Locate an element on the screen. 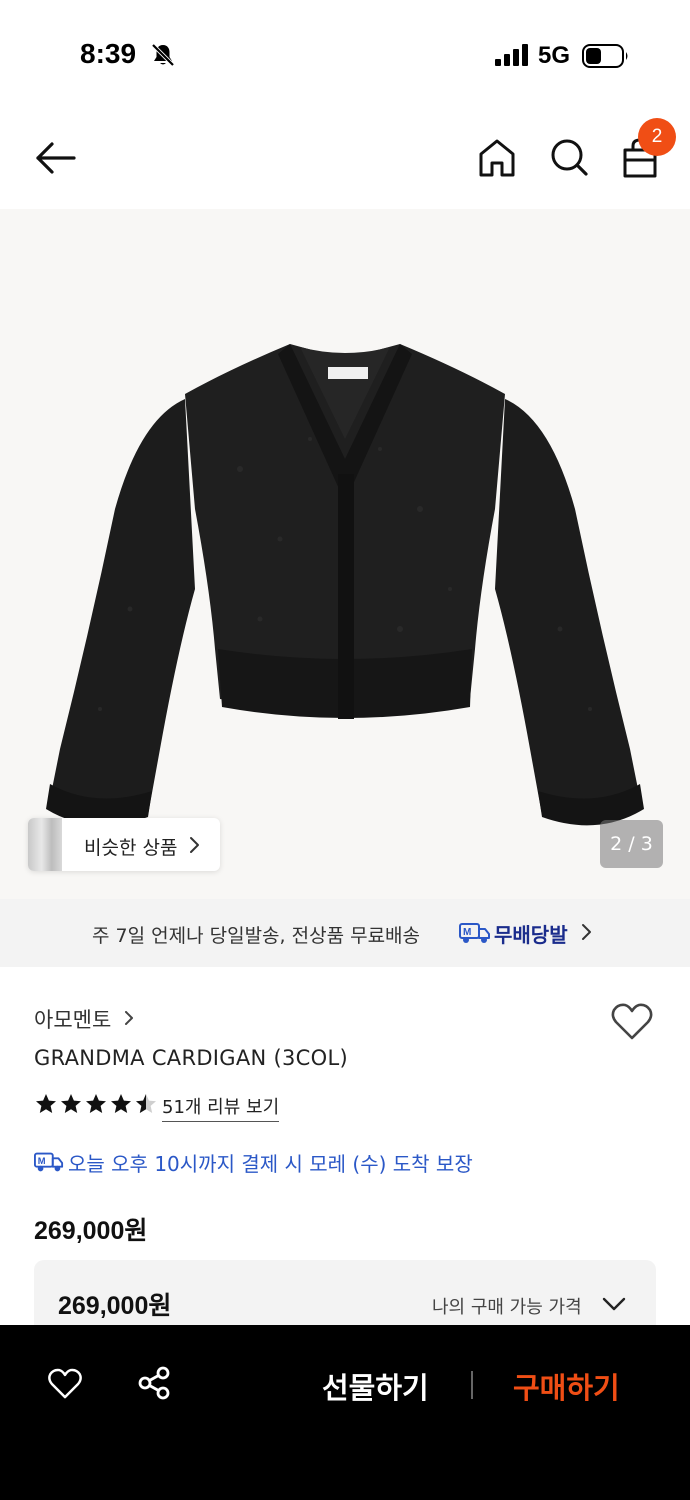 The width and height of the screenshot is (690, 1500). status-bar: 8:39 5G is located at coordinates (345, 55).